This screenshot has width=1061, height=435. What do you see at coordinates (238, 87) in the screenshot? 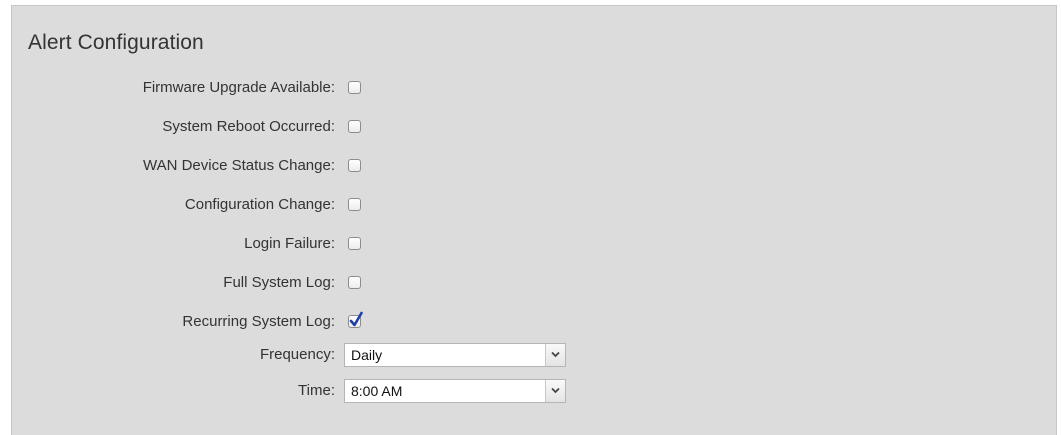
I see `alert-label-firmware-upgrade: Firmware Upgrade Available:` at bounding box center [238, 87].